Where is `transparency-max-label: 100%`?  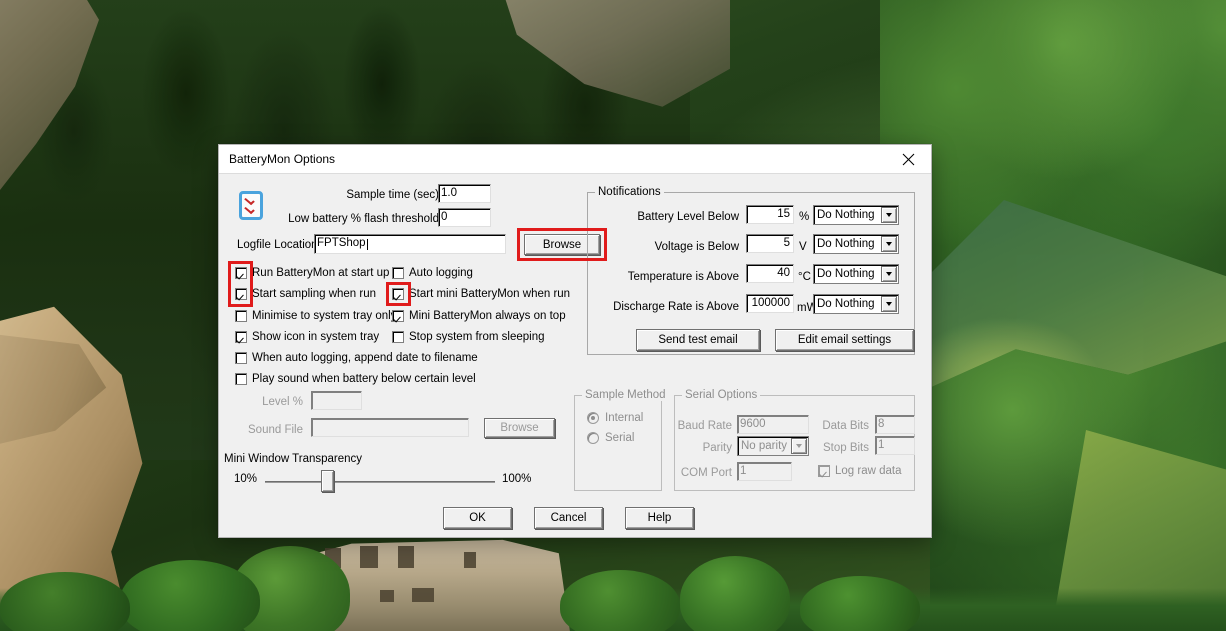 transparency-max-label: 100% is located at coordinates (517, 479).